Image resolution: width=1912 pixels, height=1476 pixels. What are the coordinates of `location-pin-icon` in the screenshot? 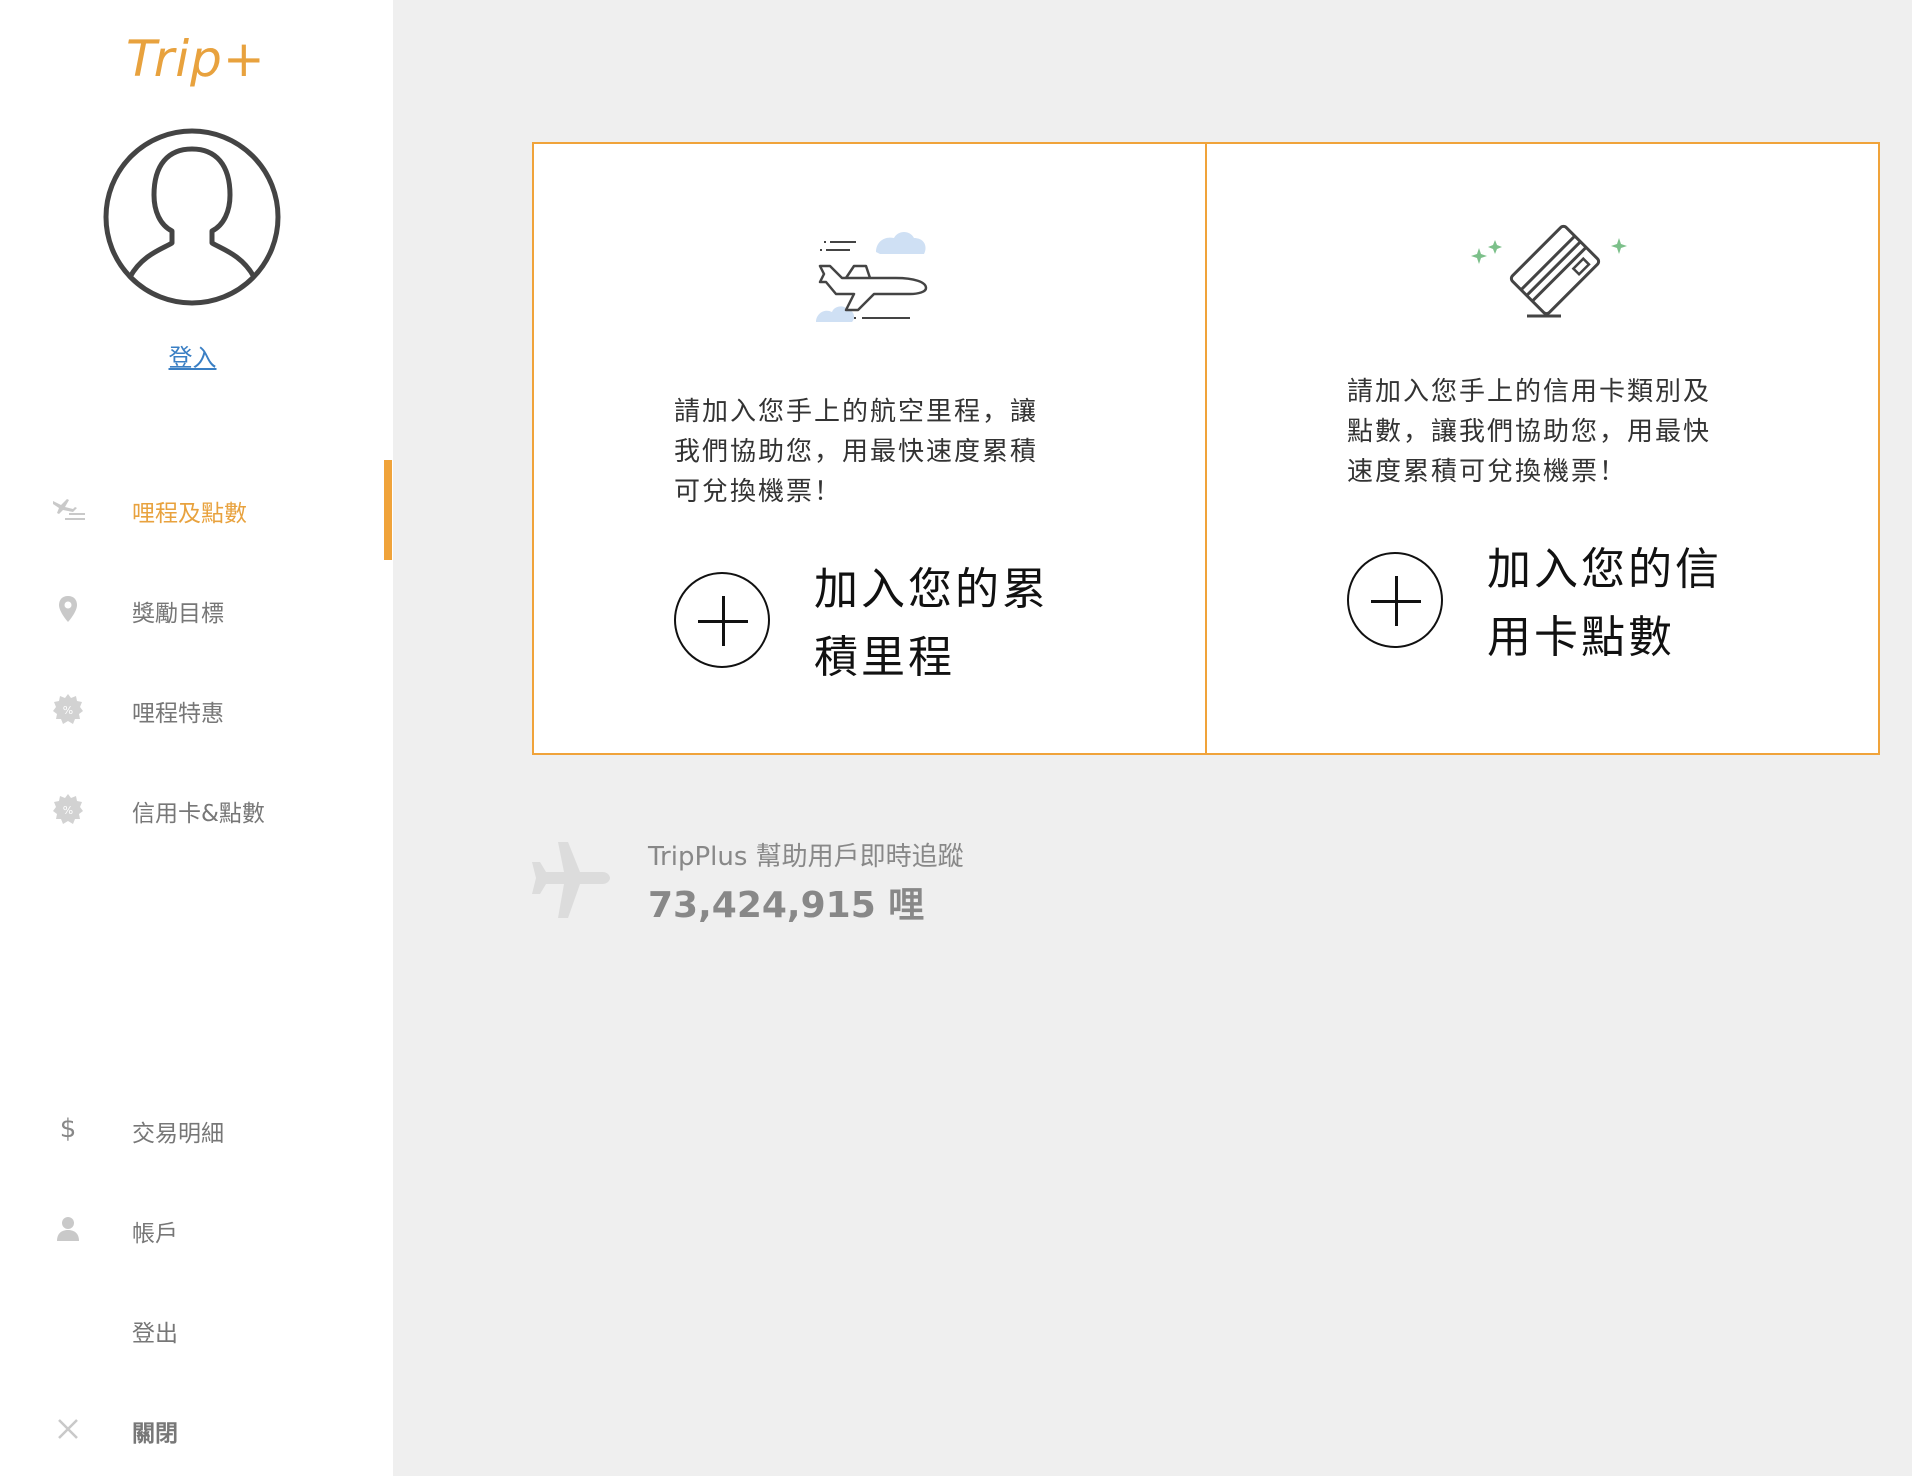 It's located at (68, 609).